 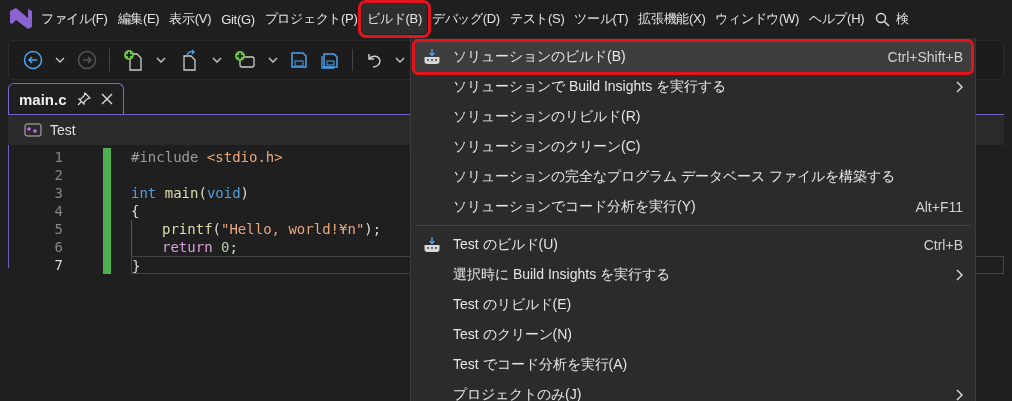 I want to click on menu-item: ヘルプ(H), so click(x=837, y=19).